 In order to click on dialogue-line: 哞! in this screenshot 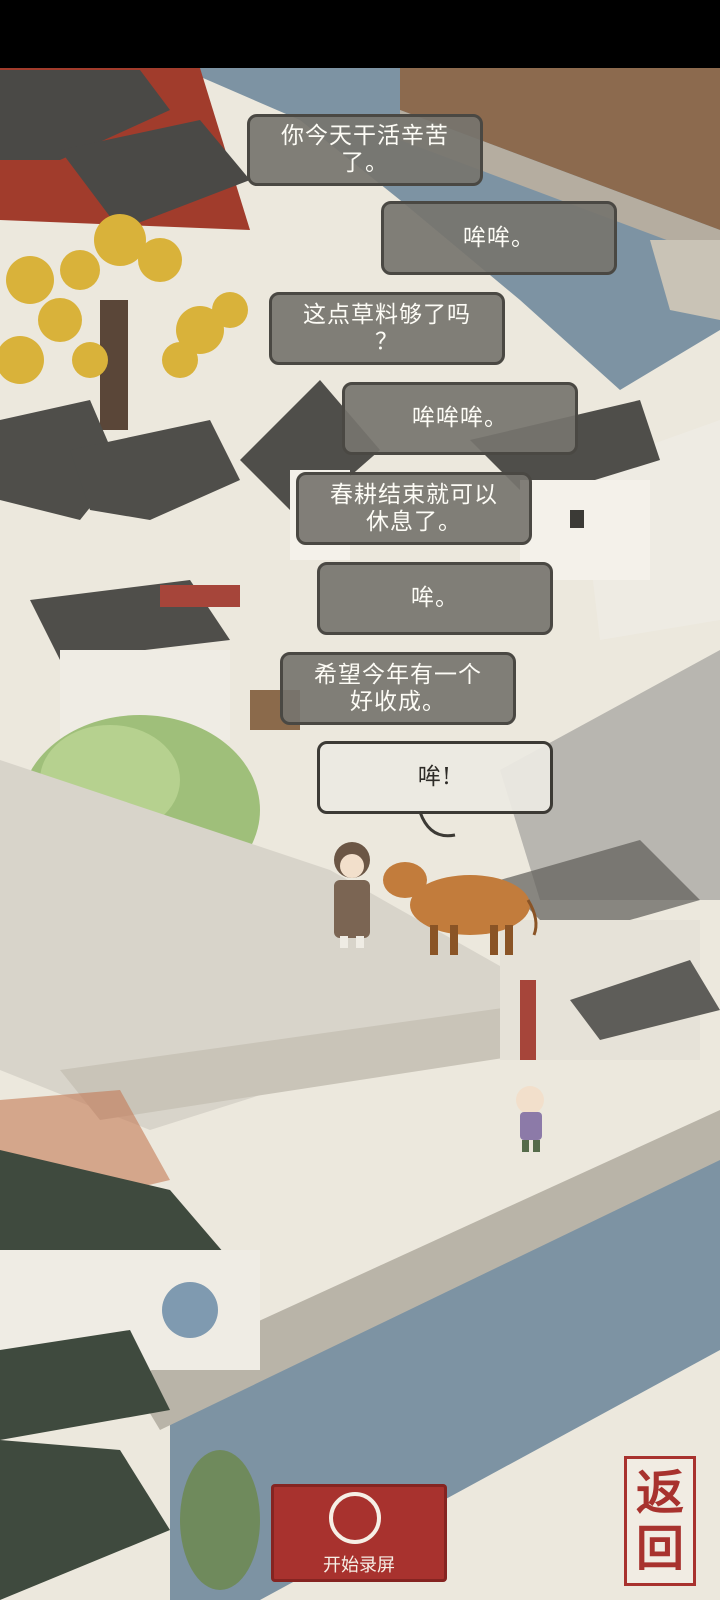, I will do `click(435, 777)`.